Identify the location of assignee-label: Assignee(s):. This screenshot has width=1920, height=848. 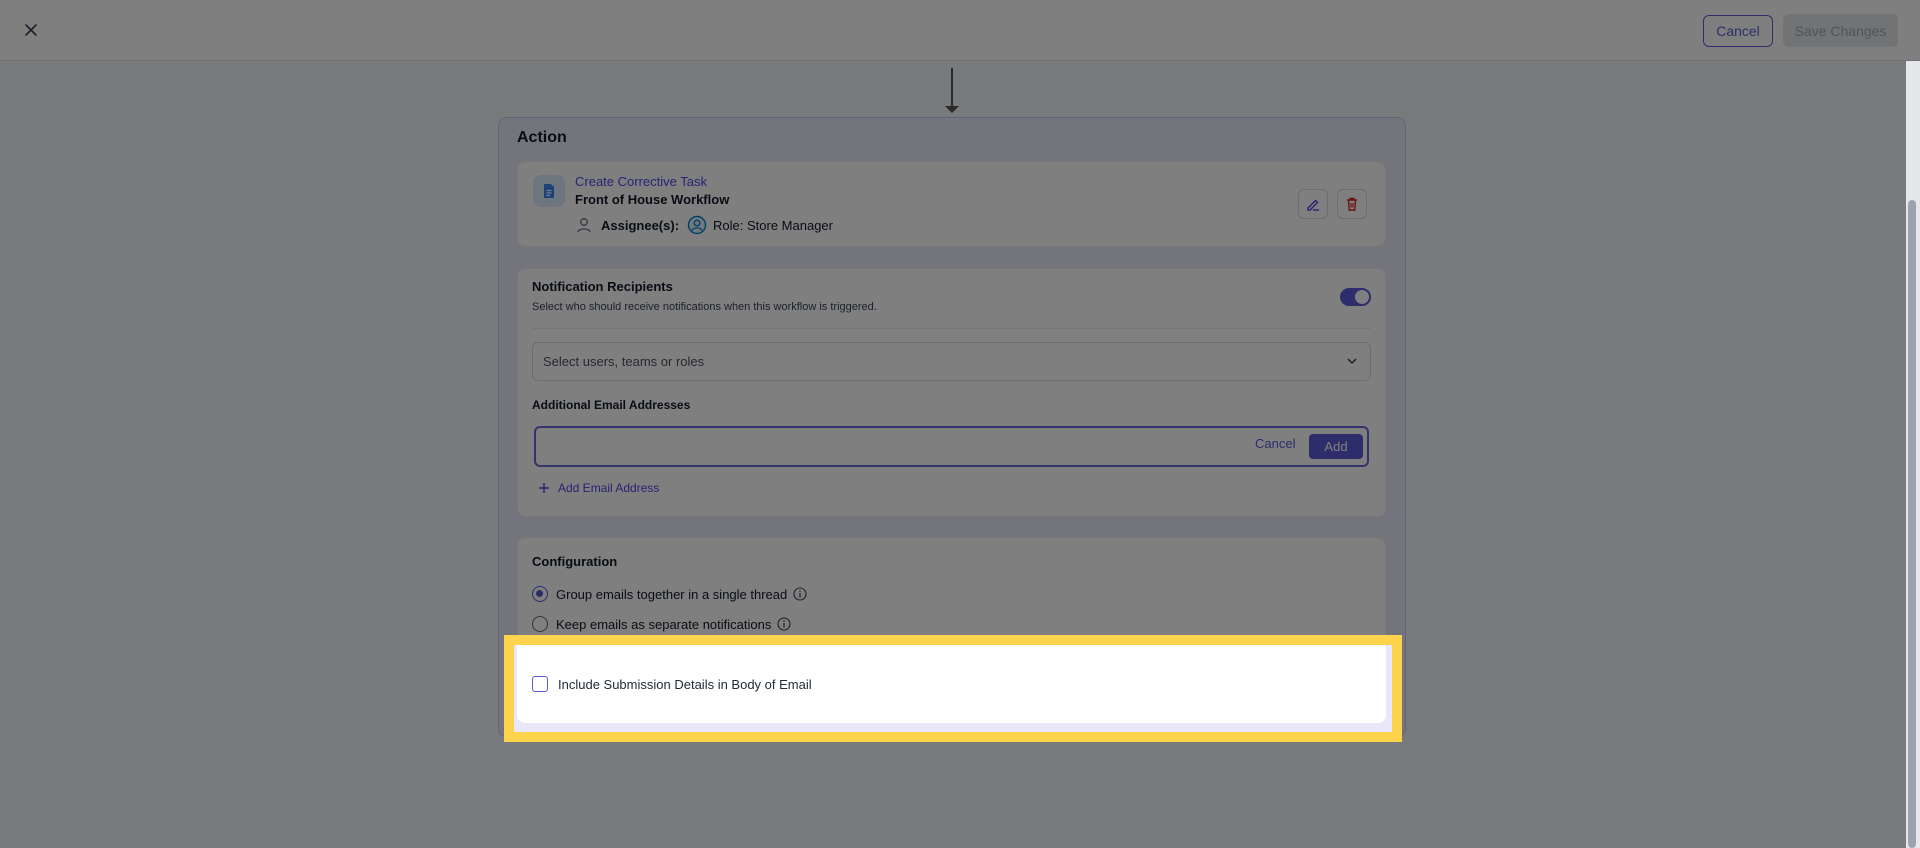
(640, 225).